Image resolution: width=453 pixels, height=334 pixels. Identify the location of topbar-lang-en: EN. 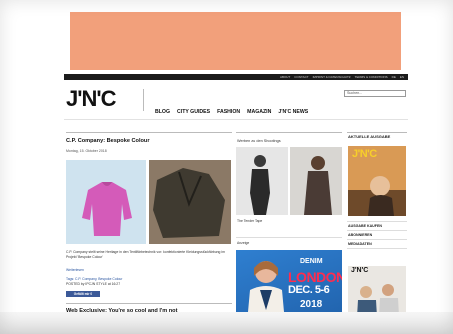
(402, 77).